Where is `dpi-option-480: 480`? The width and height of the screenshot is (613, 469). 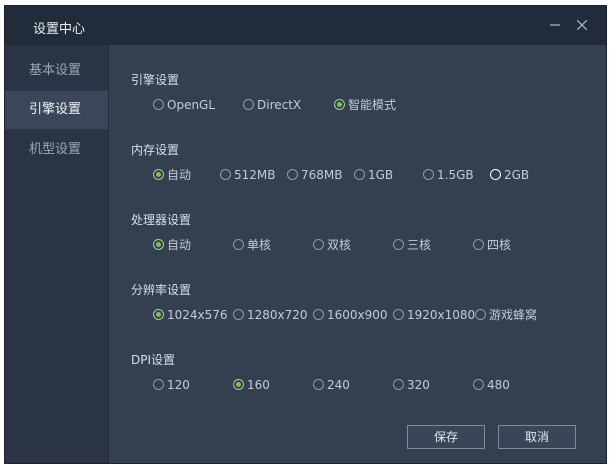 dpi-option-480: 480 is located at coordinates (491, 385).